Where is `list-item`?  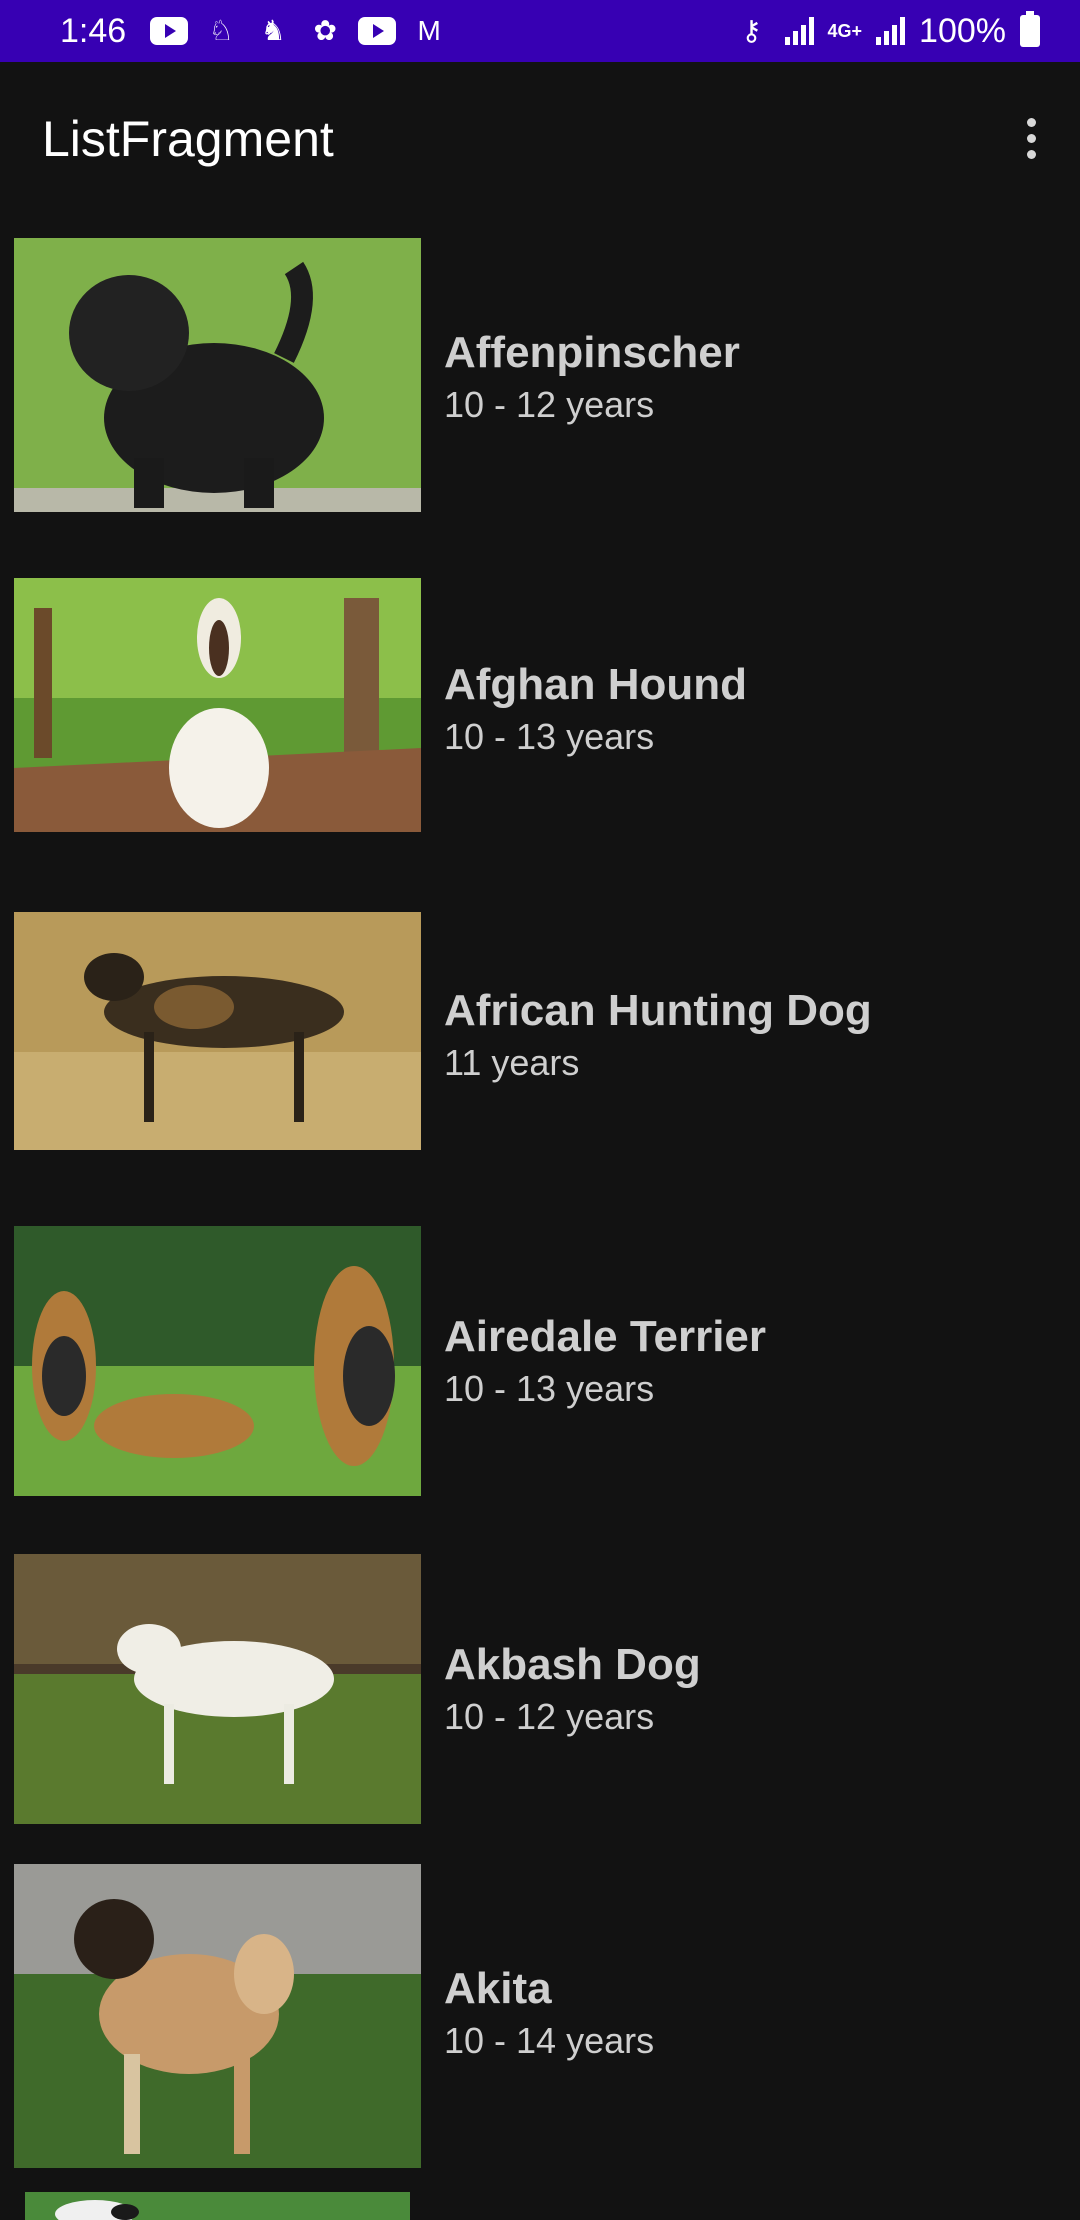 list-item is located at coordinates (540, 2206).